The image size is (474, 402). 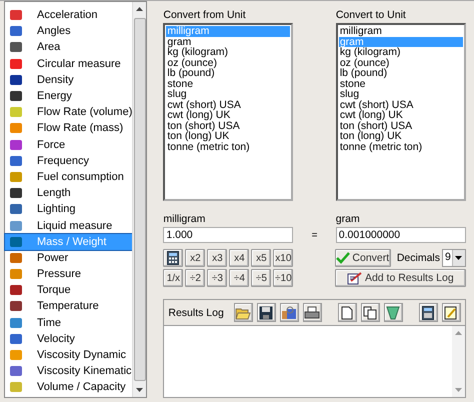 What do you see at coordinates (68, 80) in the screenshot?
I see `category-item: Density` at bounding box center [68, 80].